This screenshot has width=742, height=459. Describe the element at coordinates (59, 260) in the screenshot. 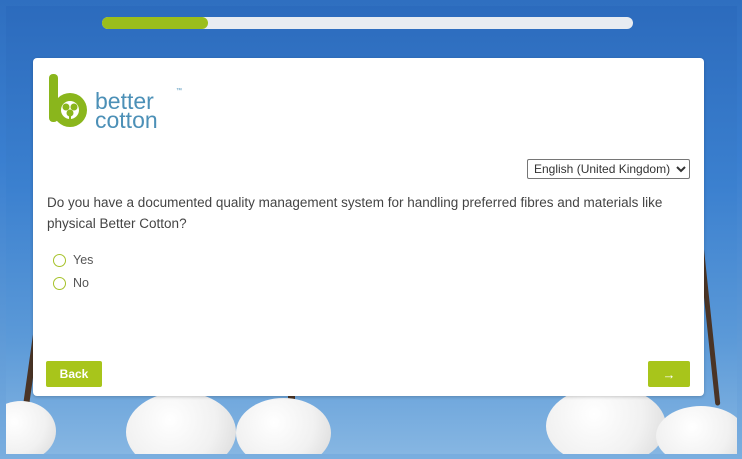

I see `radio-yes` at that location.